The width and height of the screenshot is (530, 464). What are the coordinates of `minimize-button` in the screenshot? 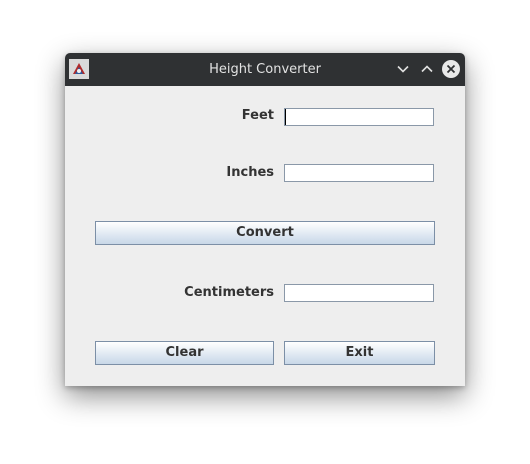 It's located at (403, 69).